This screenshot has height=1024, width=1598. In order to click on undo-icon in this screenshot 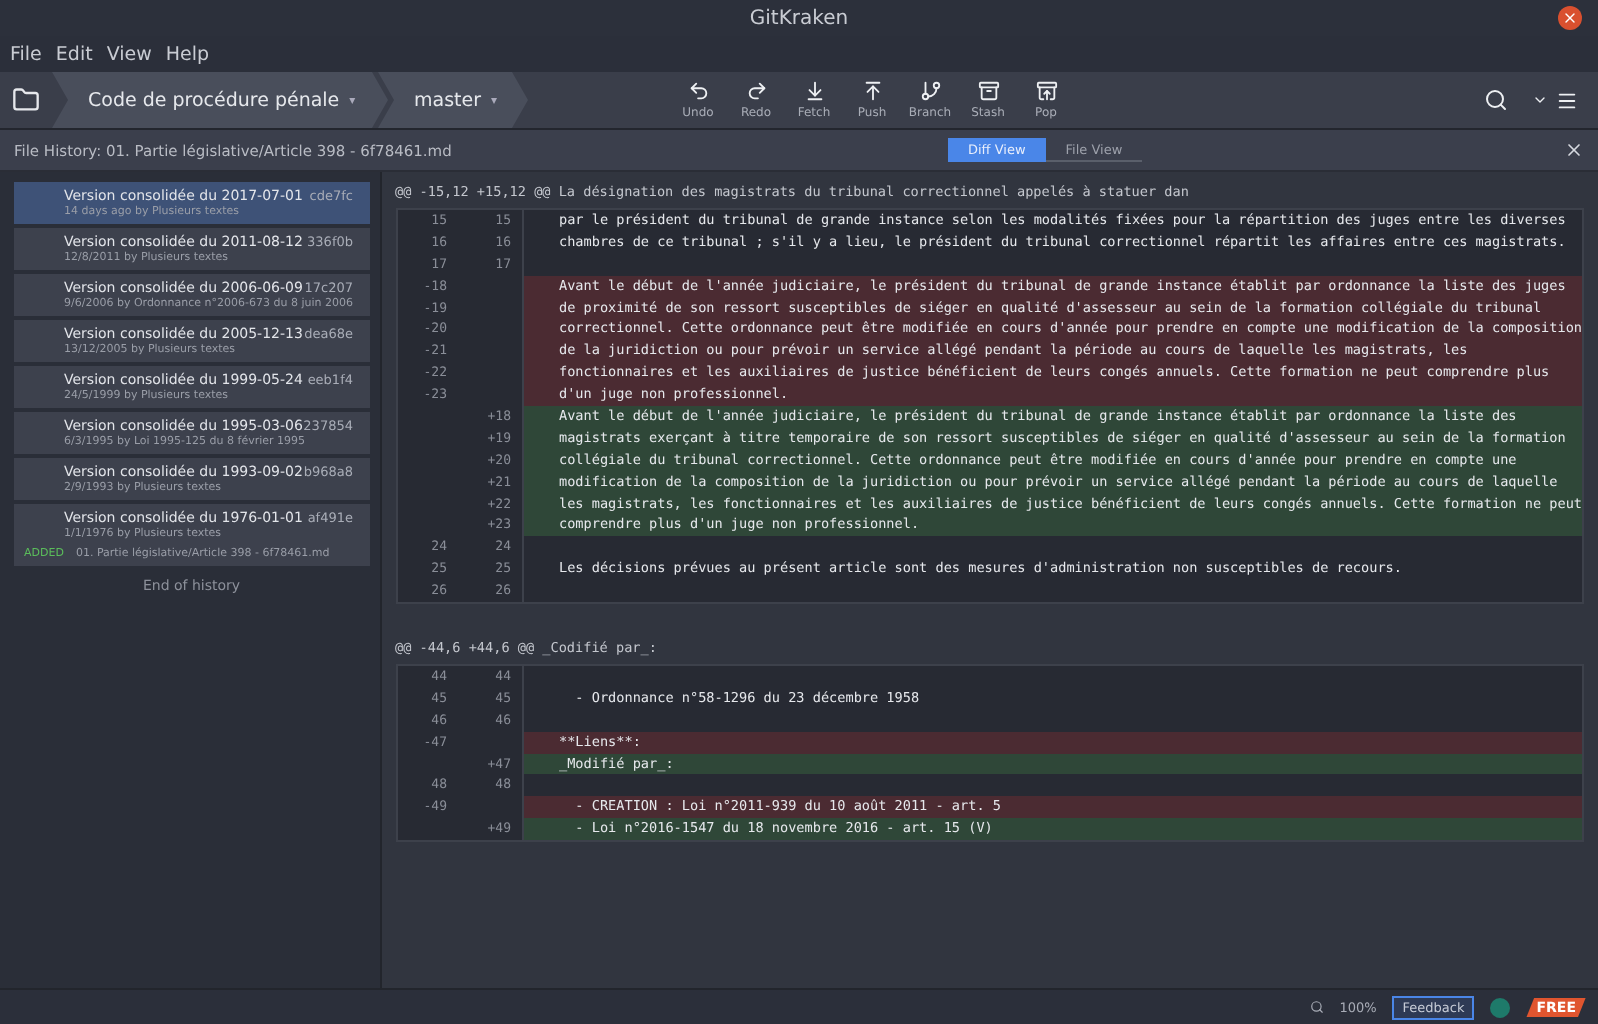, I will do `click(698, 91)`.